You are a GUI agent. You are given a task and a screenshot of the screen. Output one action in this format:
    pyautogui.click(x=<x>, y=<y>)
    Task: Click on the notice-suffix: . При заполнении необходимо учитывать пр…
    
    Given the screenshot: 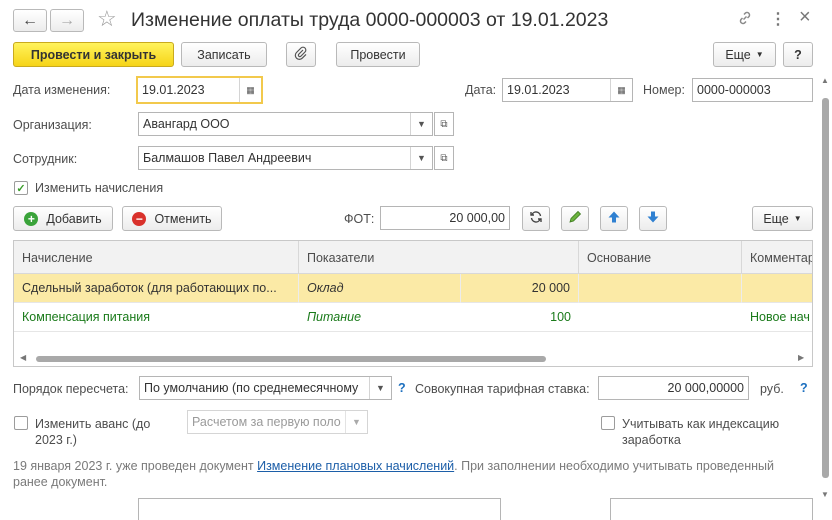 What is the action you would take?
    pyautogui.click(x=614, y=466)
    